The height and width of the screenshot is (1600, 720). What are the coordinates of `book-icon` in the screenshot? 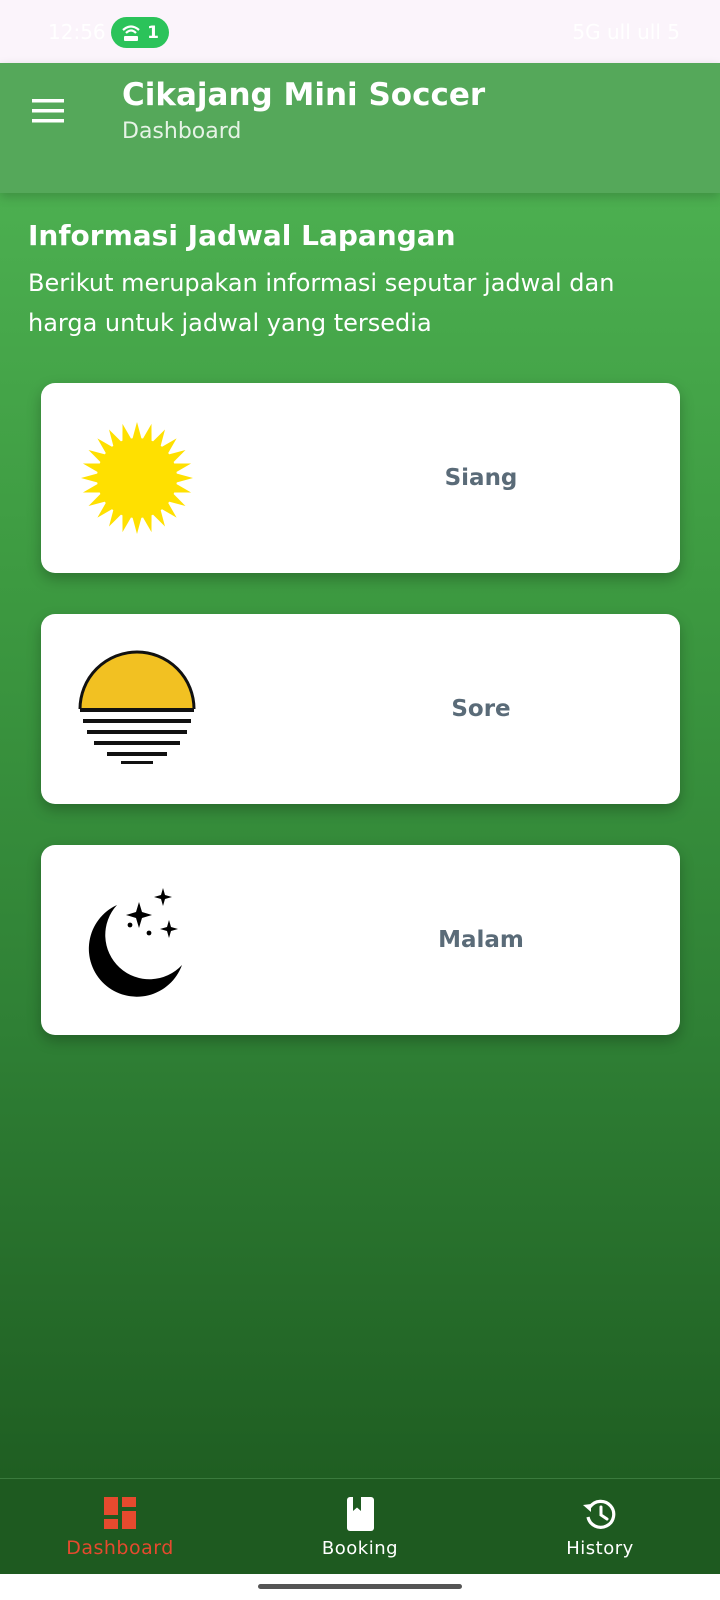 It's located at (360, 1513).